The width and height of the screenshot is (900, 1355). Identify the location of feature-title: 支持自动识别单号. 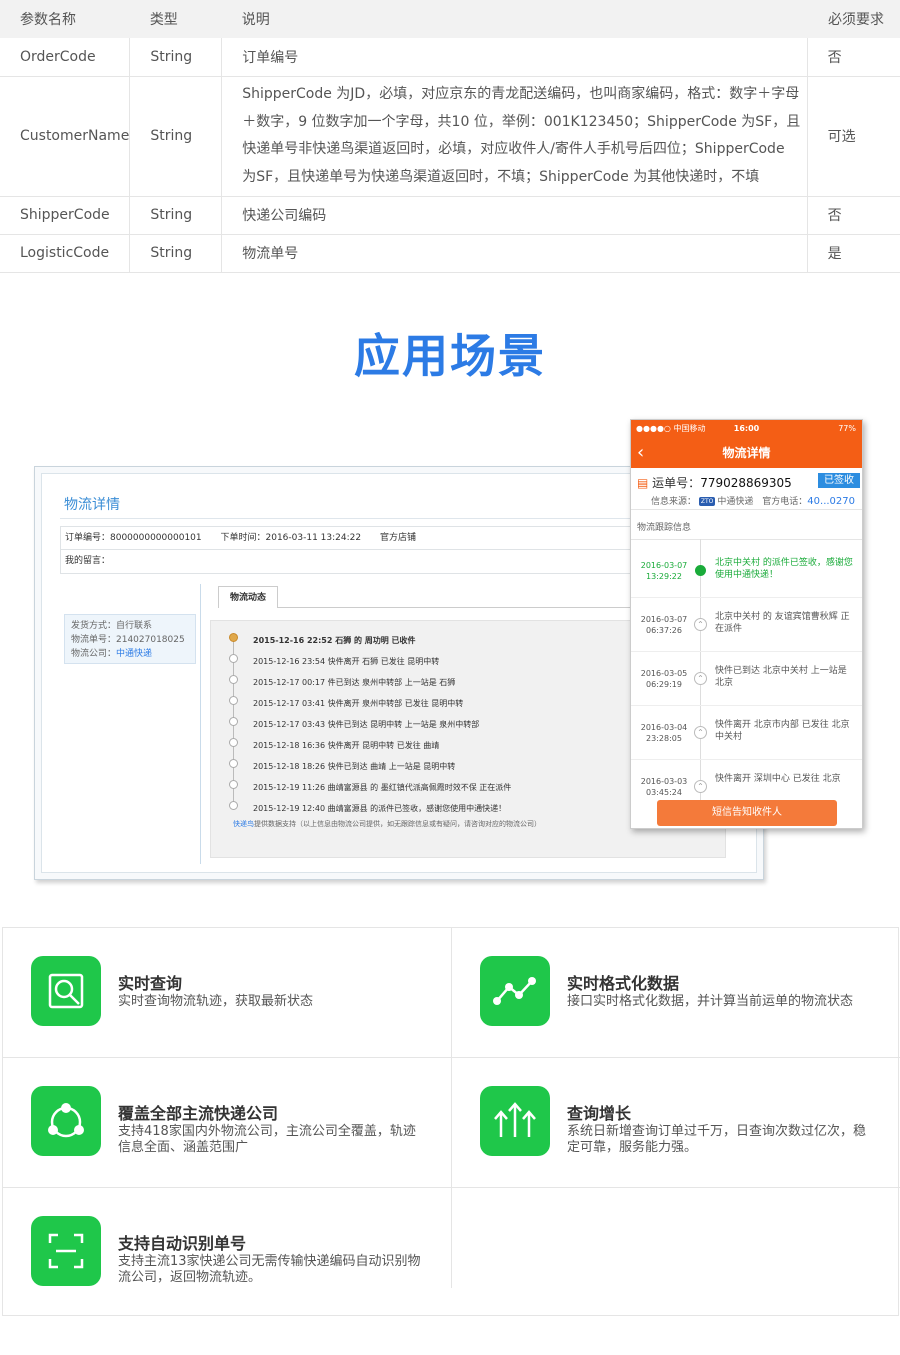
(182, 1243).